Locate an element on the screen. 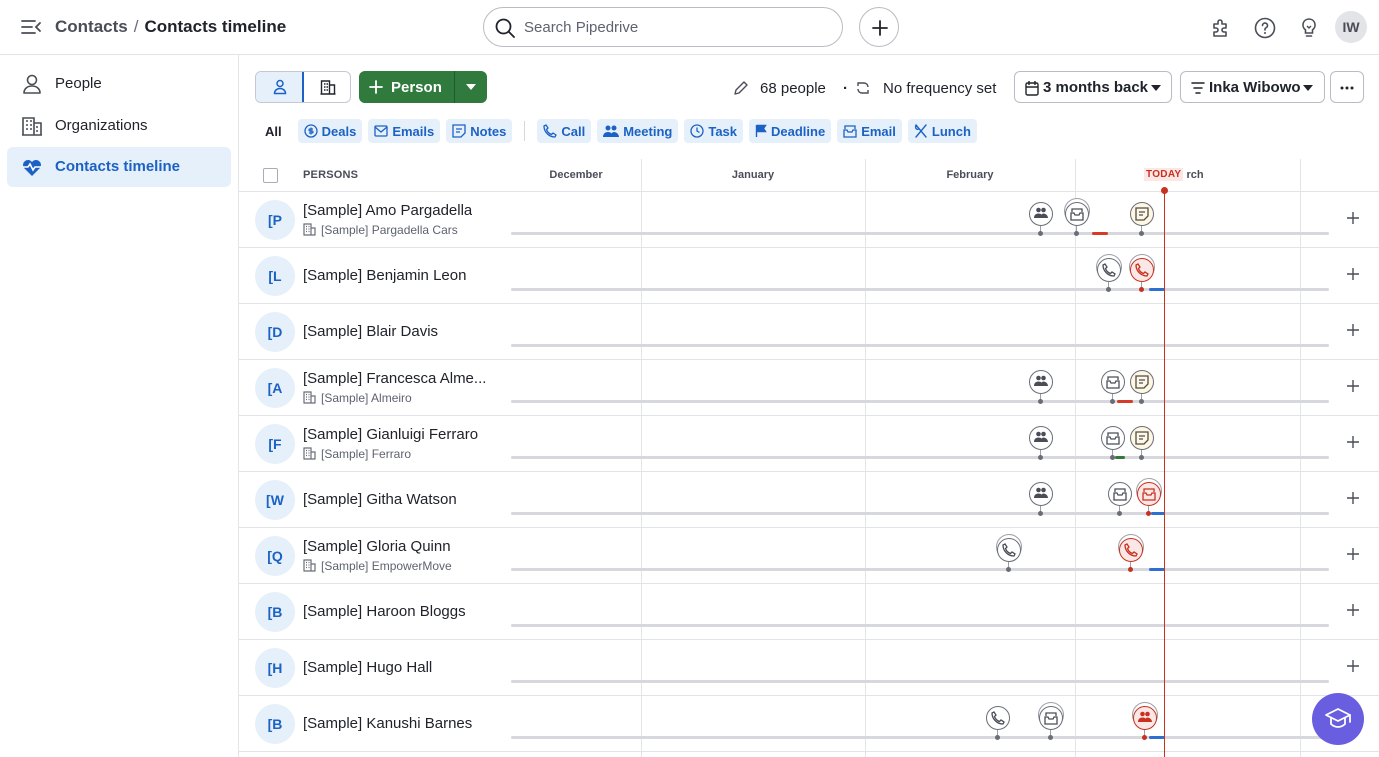 This screenshot has height=757, width=1379. filter-divider is located at coordinates (525, 131).